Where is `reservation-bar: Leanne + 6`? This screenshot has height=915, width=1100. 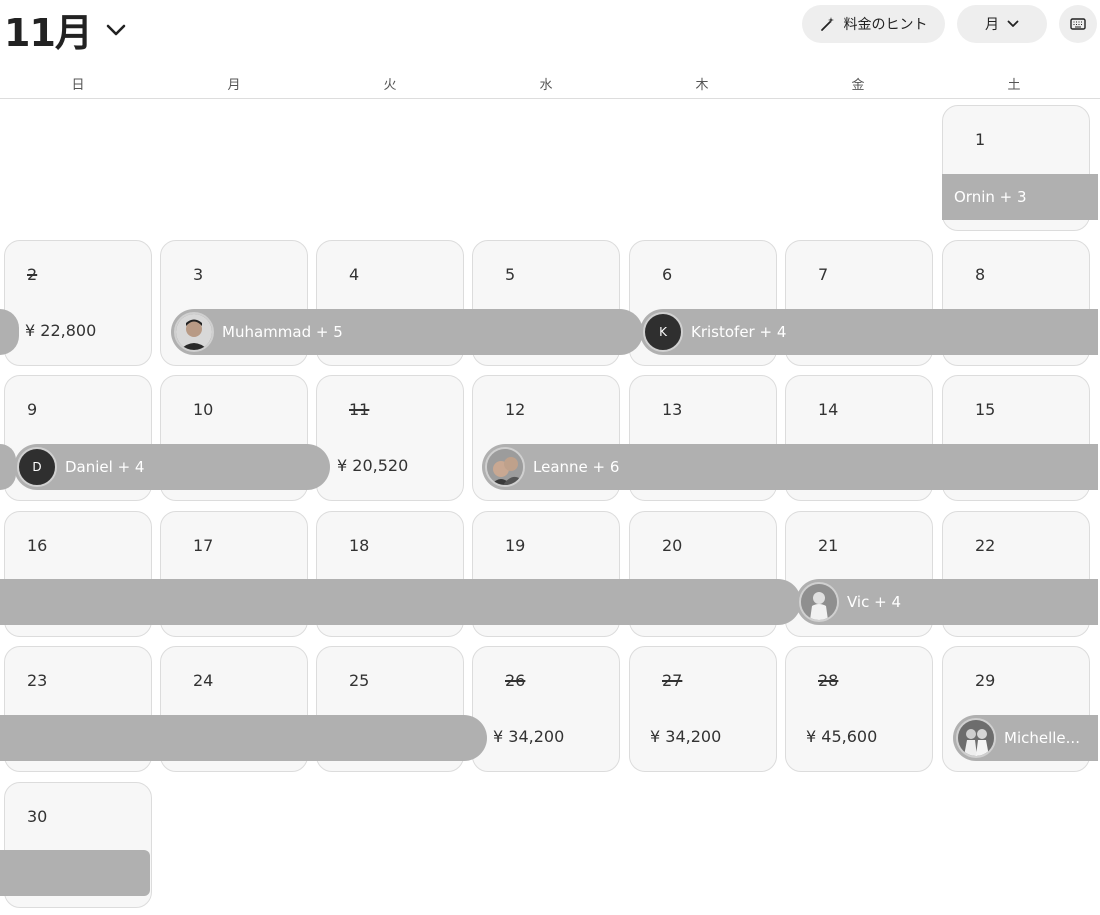 reservation-bar: Leanne + 6 is located at coordinates (790, 467).